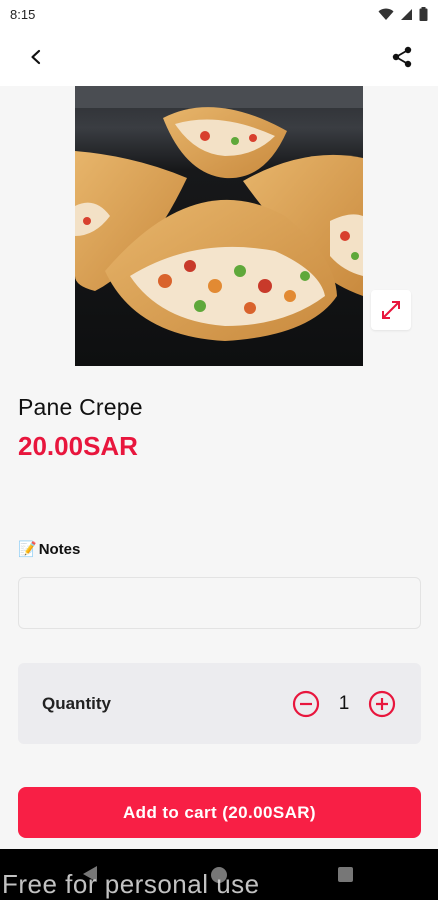  What do you see at coordinates (131, 884) in the screenshot?
I see `watermark-text: Free for personal use` at bounding box center [131, 884].